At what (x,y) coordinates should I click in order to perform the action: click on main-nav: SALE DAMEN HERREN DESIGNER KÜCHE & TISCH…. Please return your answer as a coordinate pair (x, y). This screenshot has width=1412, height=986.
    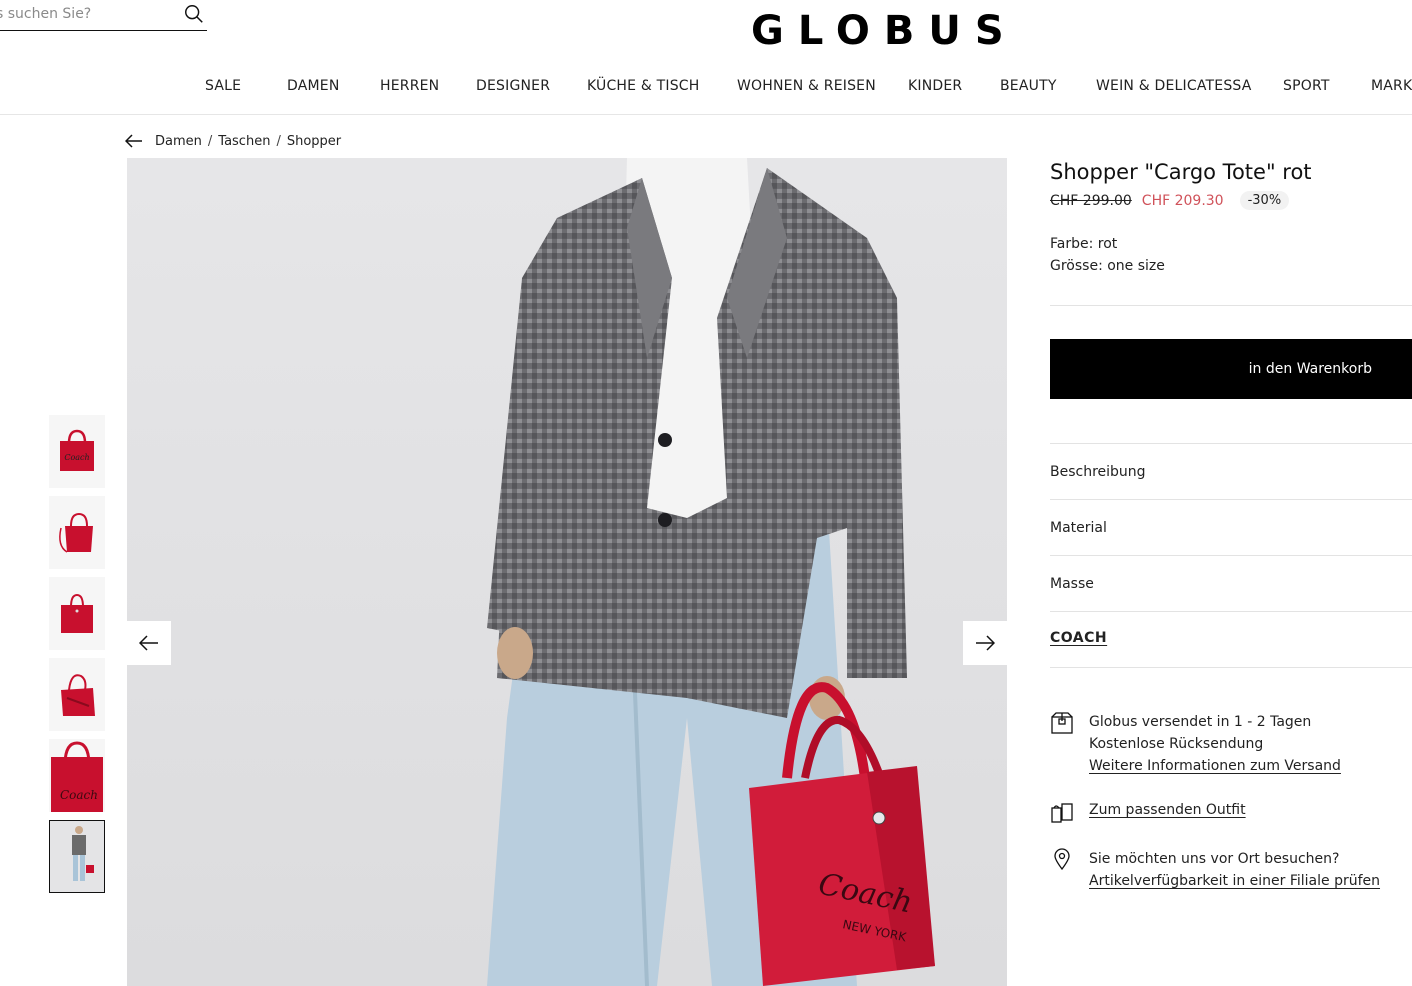
    Looking at the image, I should click on (706, 88).